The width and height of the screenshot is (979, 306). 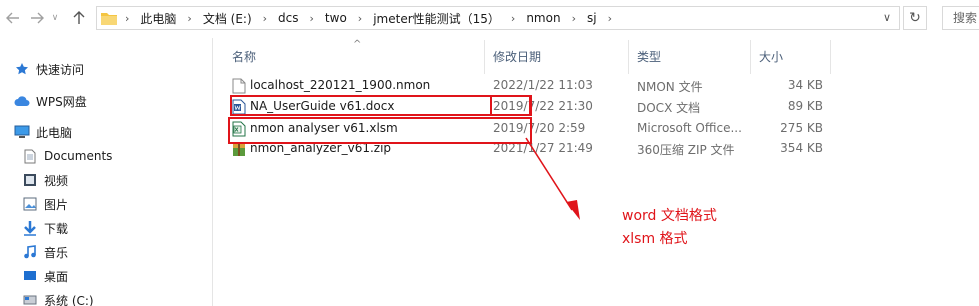 What do you see at coordinates (30, 276) in the screenshot?
I see `desktop-icon` at bounding box center [30, 276].